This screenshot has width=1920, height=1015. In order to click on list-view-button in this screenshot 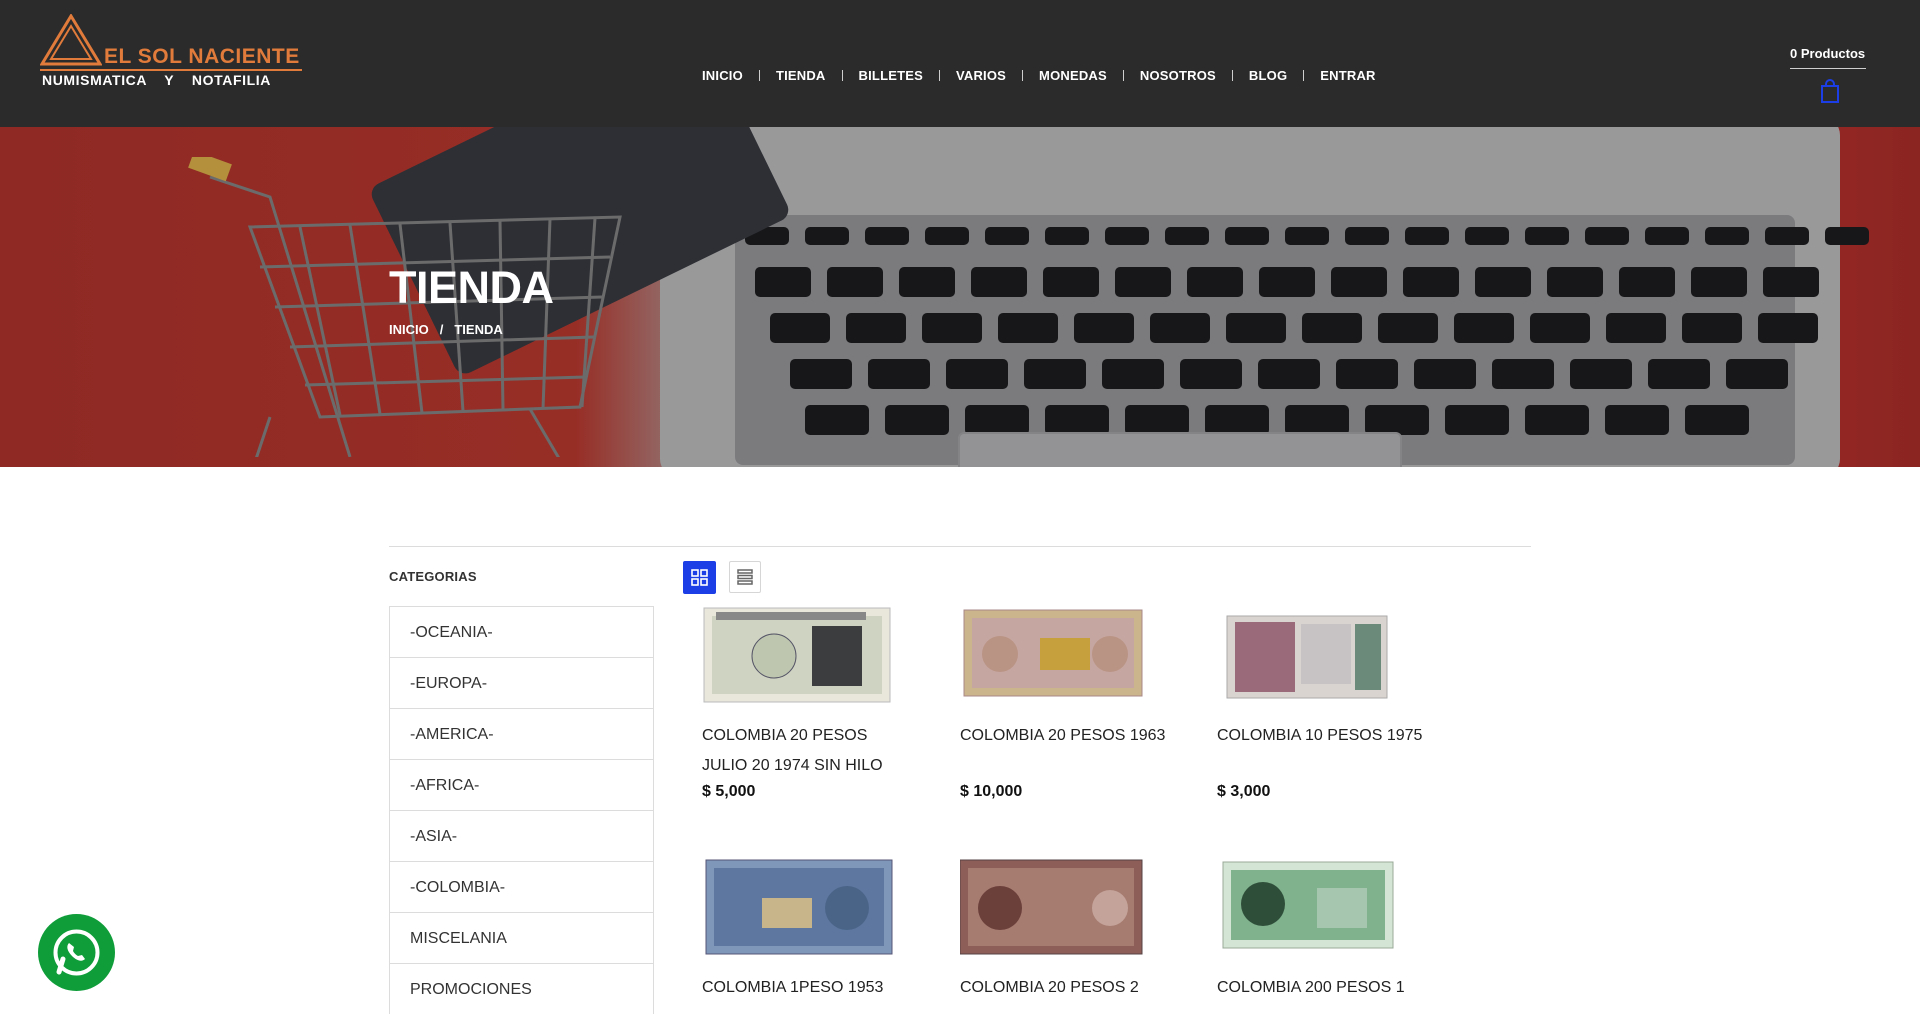, I will do `click(745, 577)`.